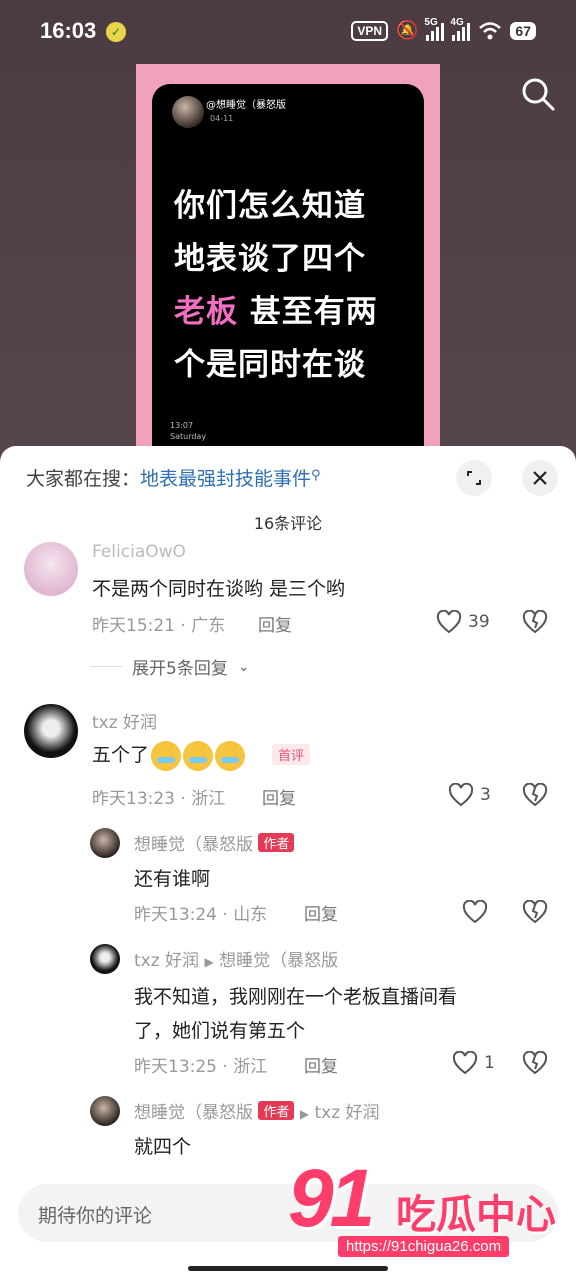 This screenshot has height=1280, width=576. Describe the element at coordinates (476, 1215) in the screenshot. I see `watermark-brand: 吃瓜中心` at that location.